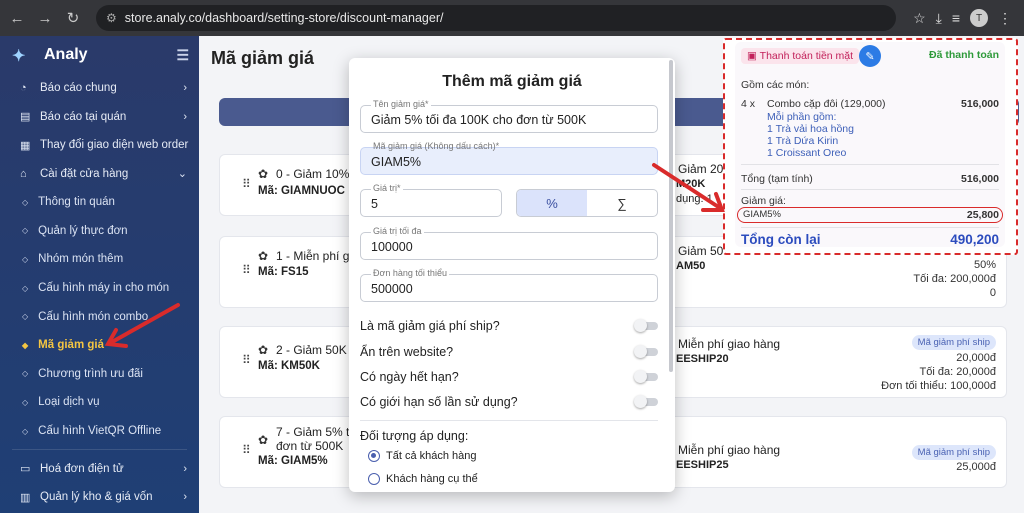  Describe the element at coordinates (83, 116) in the screenshot. I see `sidebar-item-label: Báo cáo tại quán` at that location.